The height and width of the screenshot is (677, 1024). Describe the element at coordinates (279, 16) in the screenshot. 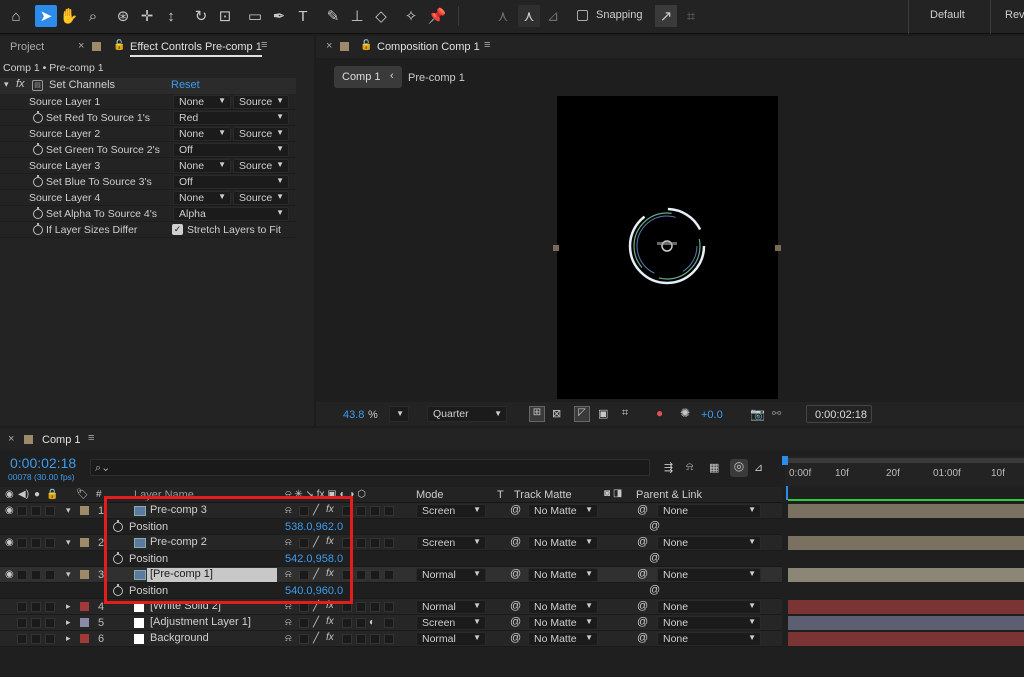

I see `pen-tool-icon: ✒` at that location.